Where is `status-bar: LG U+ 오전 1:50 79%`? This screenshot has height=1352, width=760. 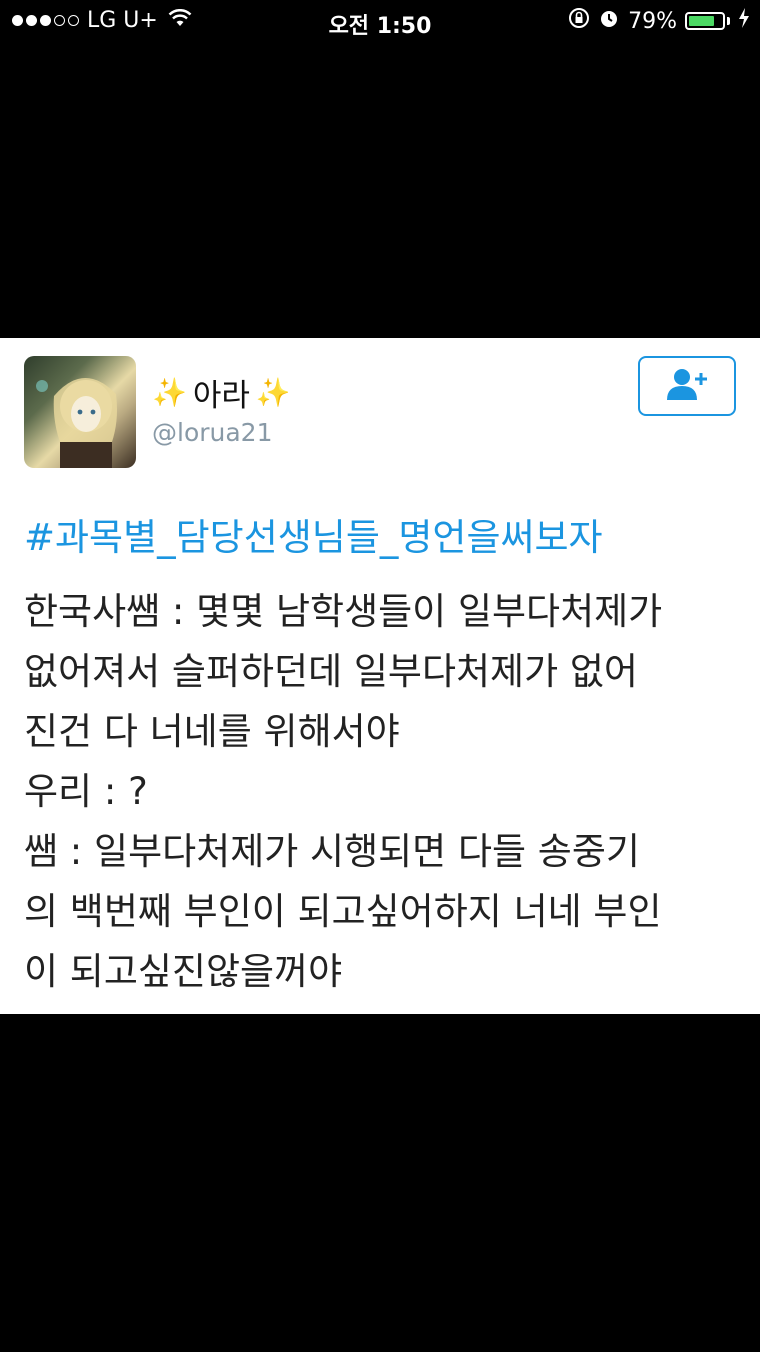 status-bar: LG U+ 오전 1:50 79% is located at coordinates (380, 20).